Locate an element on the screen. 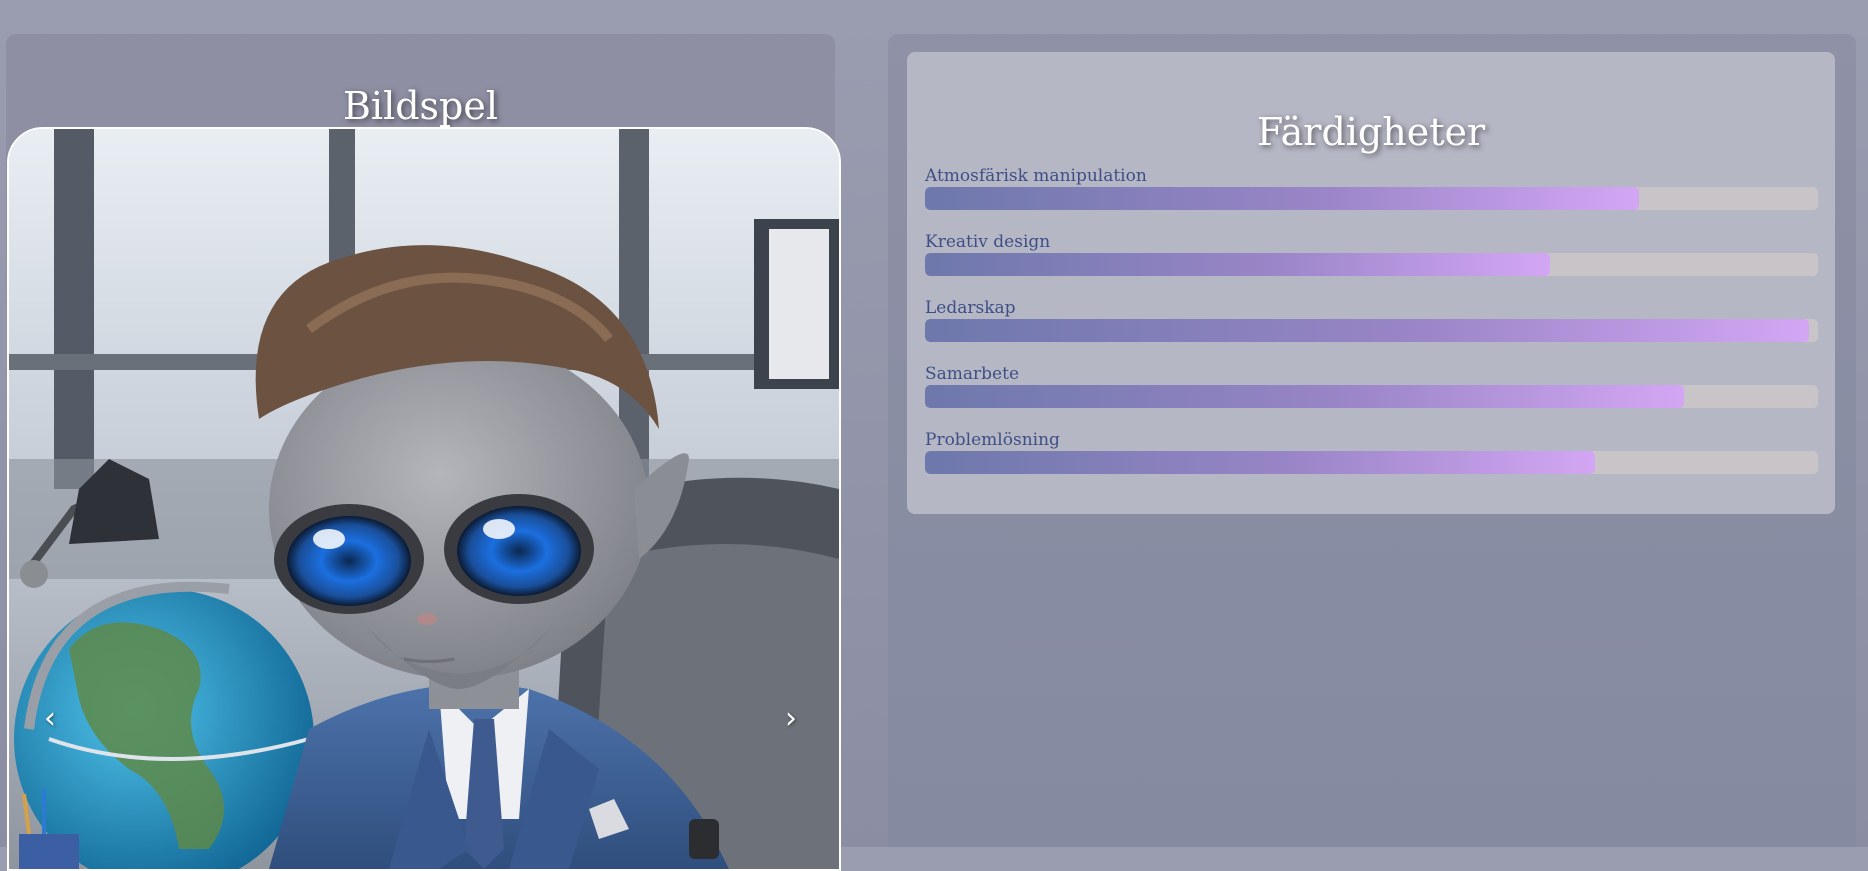 Image resolution: width=1868 pixels, height=871 pixels. chevron-left-icon: ‹ is located at coordinates (50, 718).